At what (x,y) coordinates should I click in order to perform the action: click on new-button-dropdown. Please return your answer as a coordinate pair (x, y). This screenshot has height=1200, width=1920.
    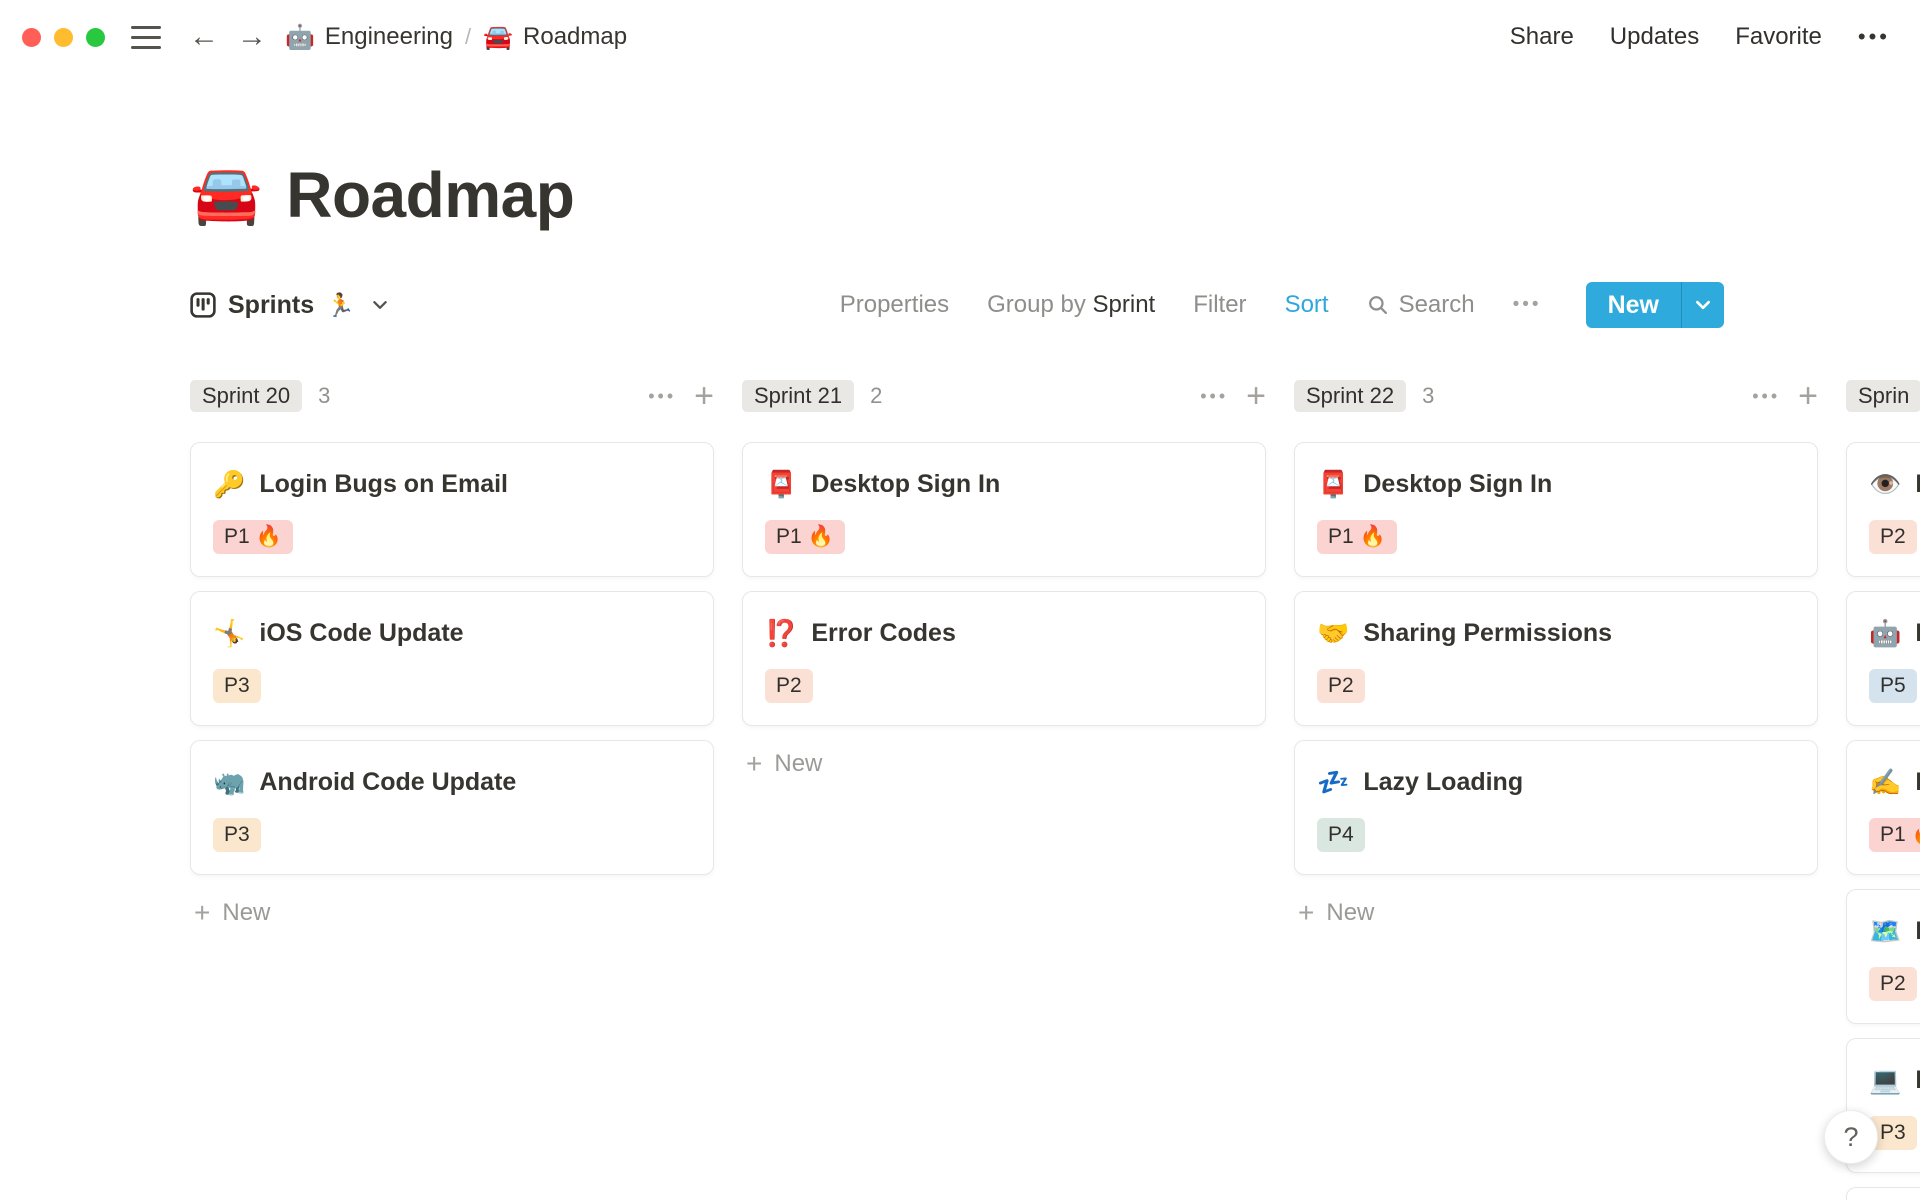
    Looking at the image, I should click on (1702, 305).